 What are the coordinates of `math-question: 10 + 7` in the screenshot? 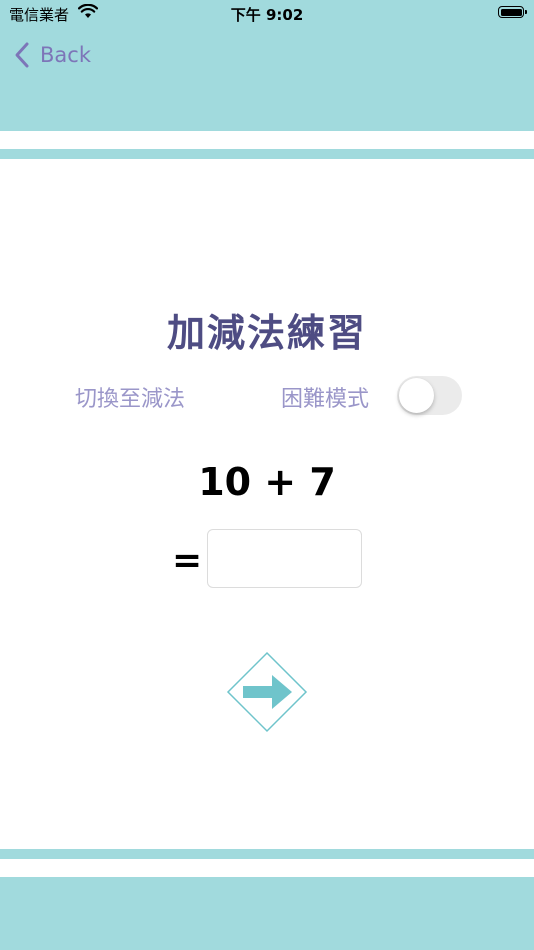 It's located at (267, 482).